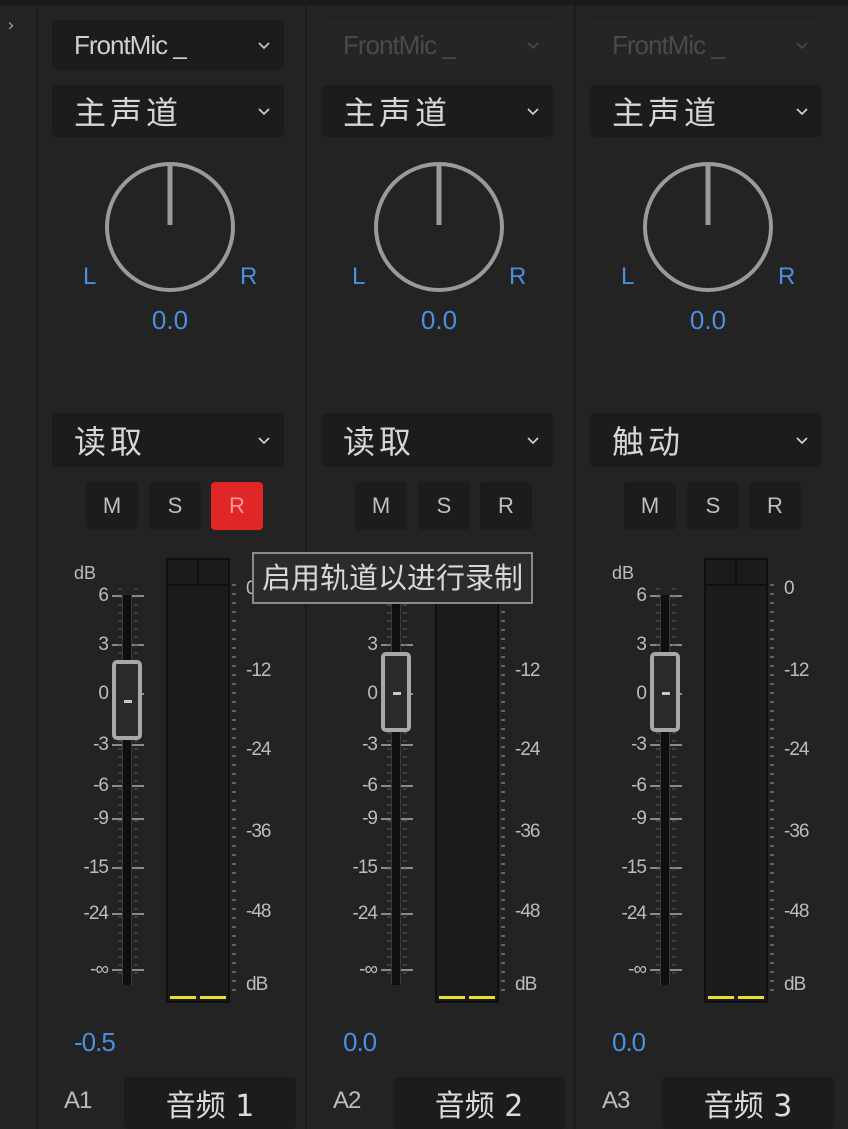 The width and height of the screenshot is (848, 1129). I want to click on pan-left-label: L, so click(628, 276).